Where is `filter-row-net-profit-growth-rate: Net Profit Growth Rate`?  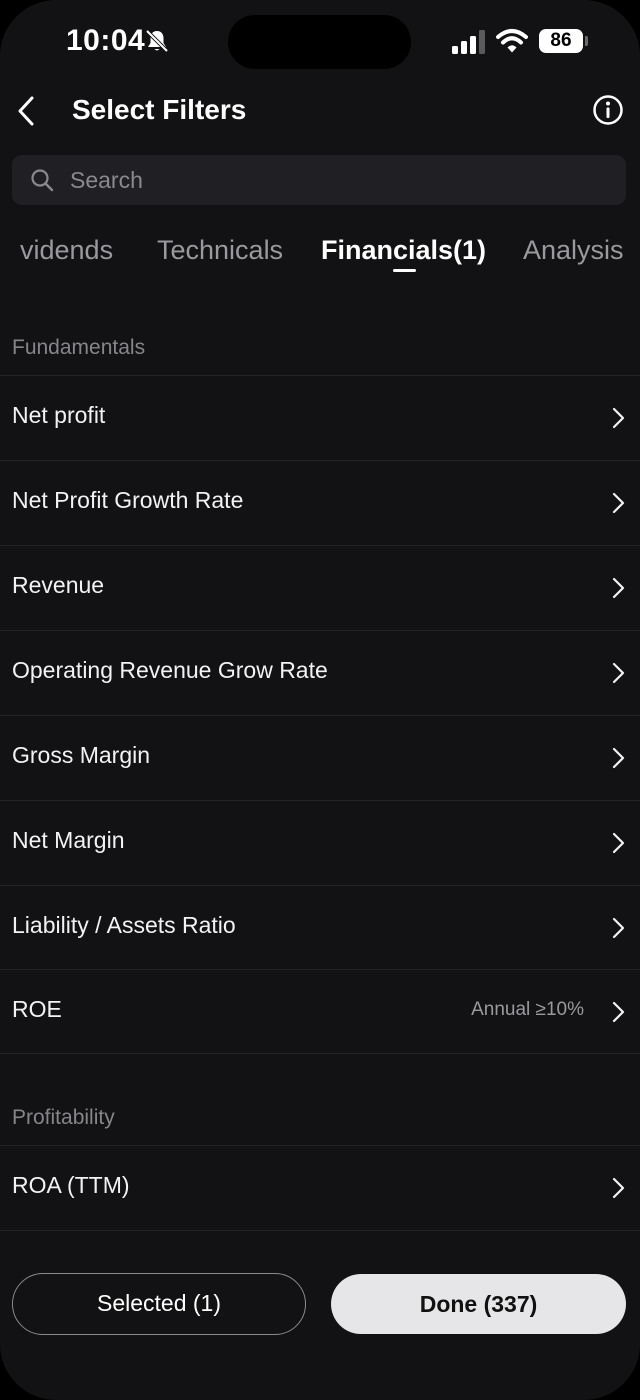 filter-row-net-profit-growth-rate: Net Profit Growth Rate is located at coordinates (320, 503).